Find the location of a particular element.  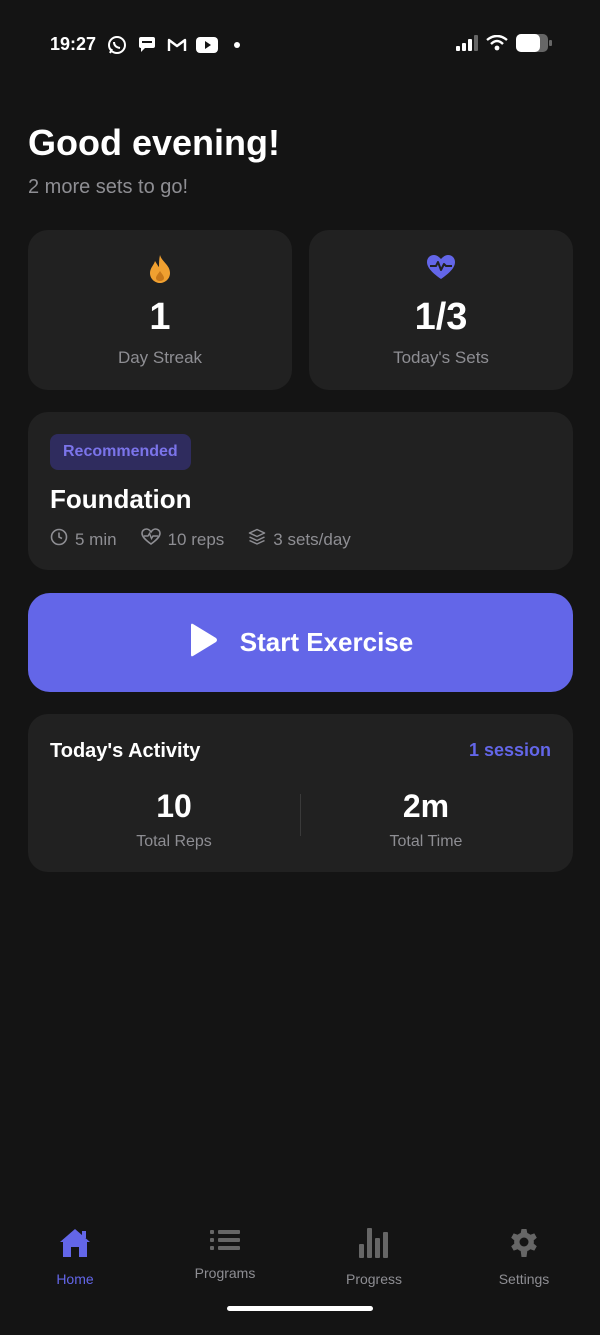

status-bar: 19:27 is located at coordinates (300, 45).